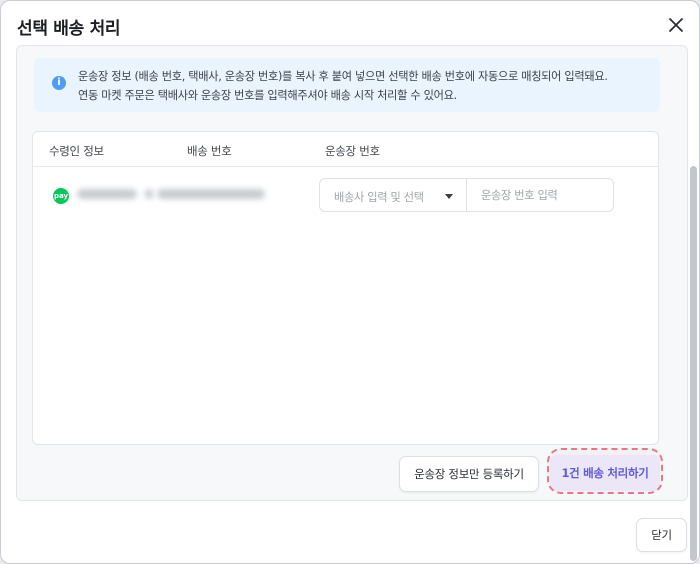  I want to click on chevron-down-icon, so click(449, 196).